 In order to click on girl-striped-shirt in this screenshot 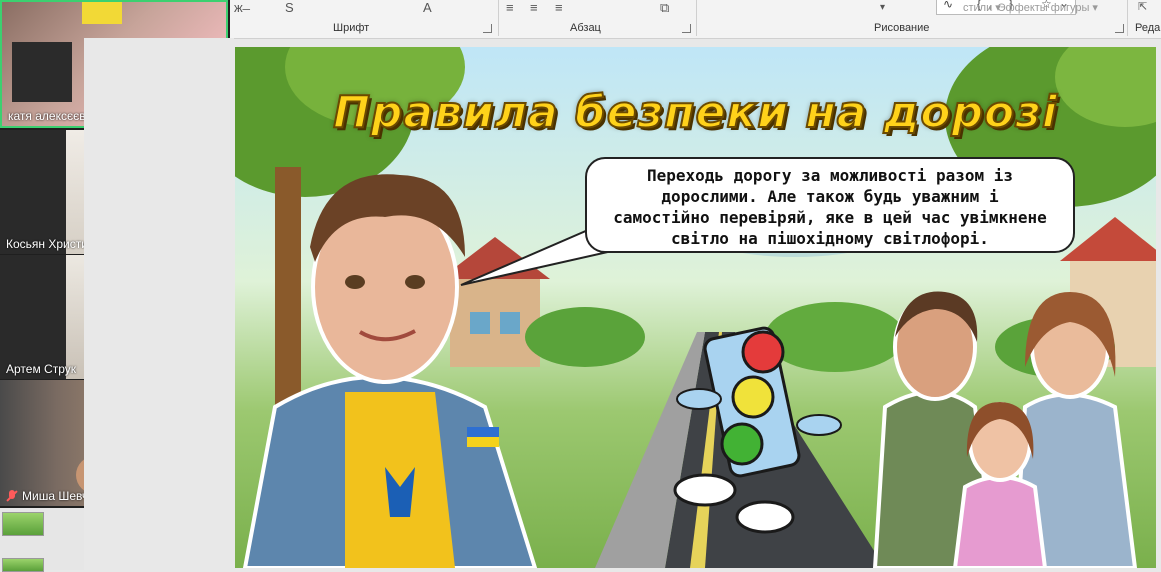, I will do `click(1000, 521)`.